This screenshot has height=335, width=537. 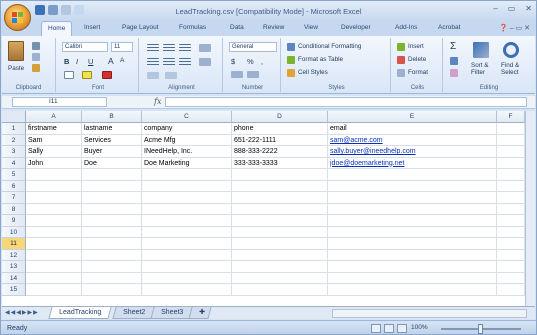 I want to click on column-header-a: A, so click(x=54, y=117).